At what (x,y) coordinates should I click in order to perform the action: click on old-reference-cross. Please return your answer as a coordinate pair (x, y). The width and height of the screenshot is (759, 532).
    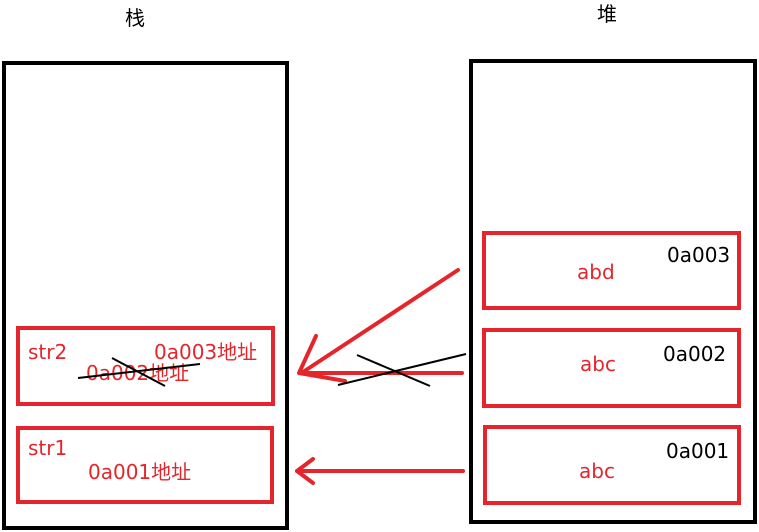
    Looking at the image, I should click on (402, 370).